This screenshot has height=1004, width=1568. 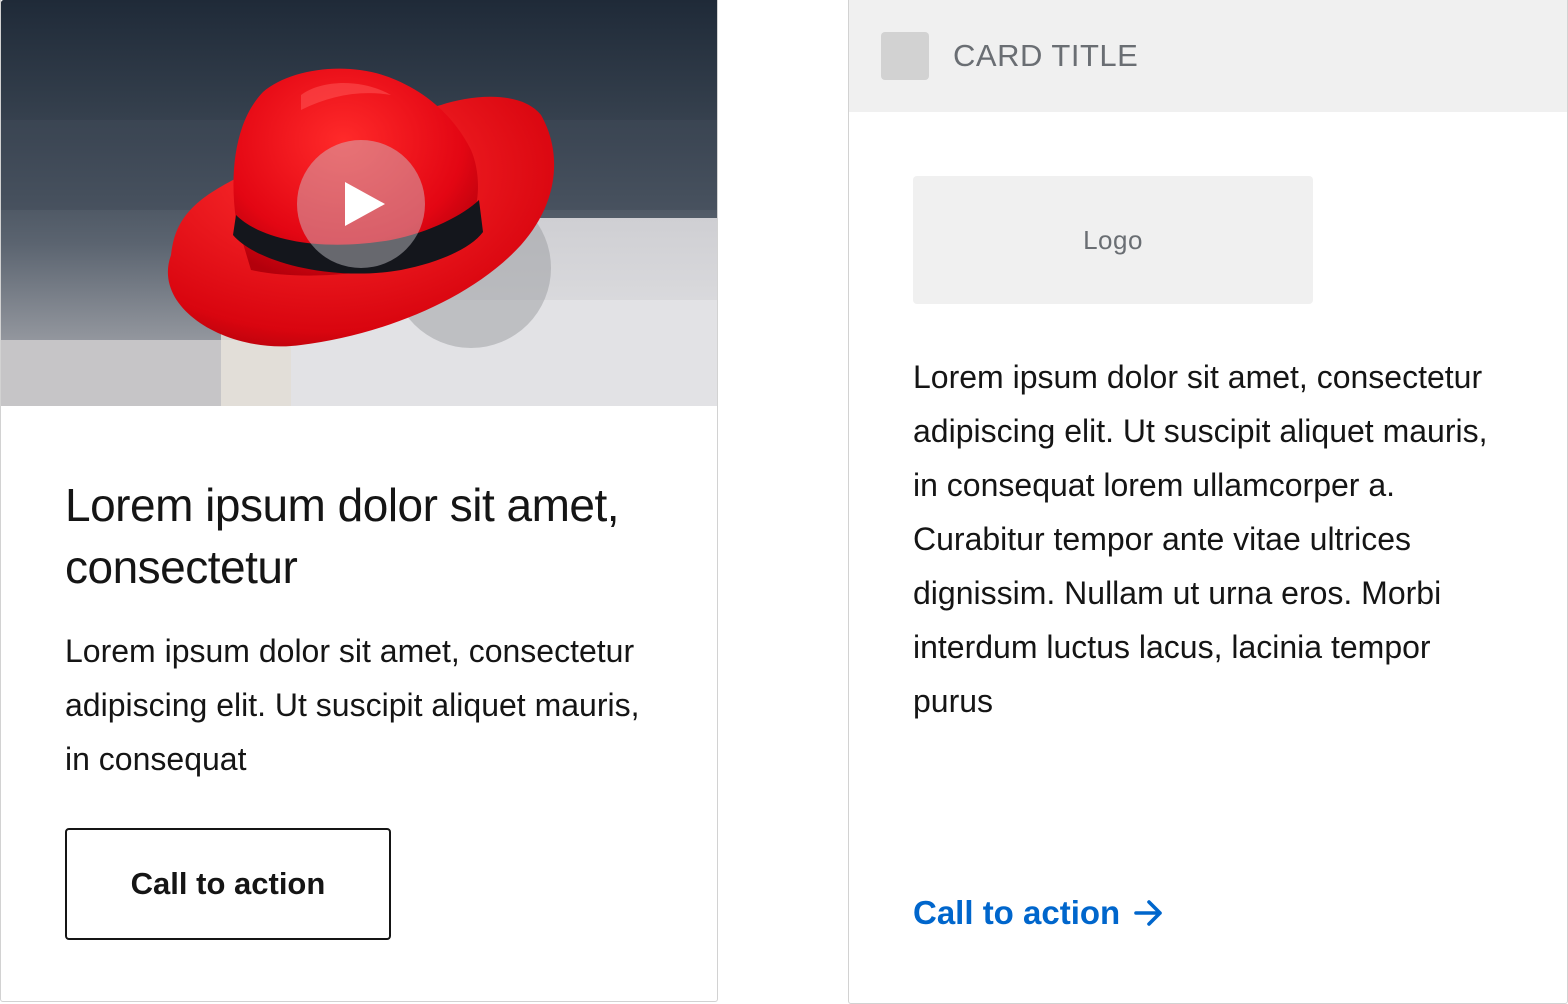 I want to click on play-button, so click(x=361, y=204).